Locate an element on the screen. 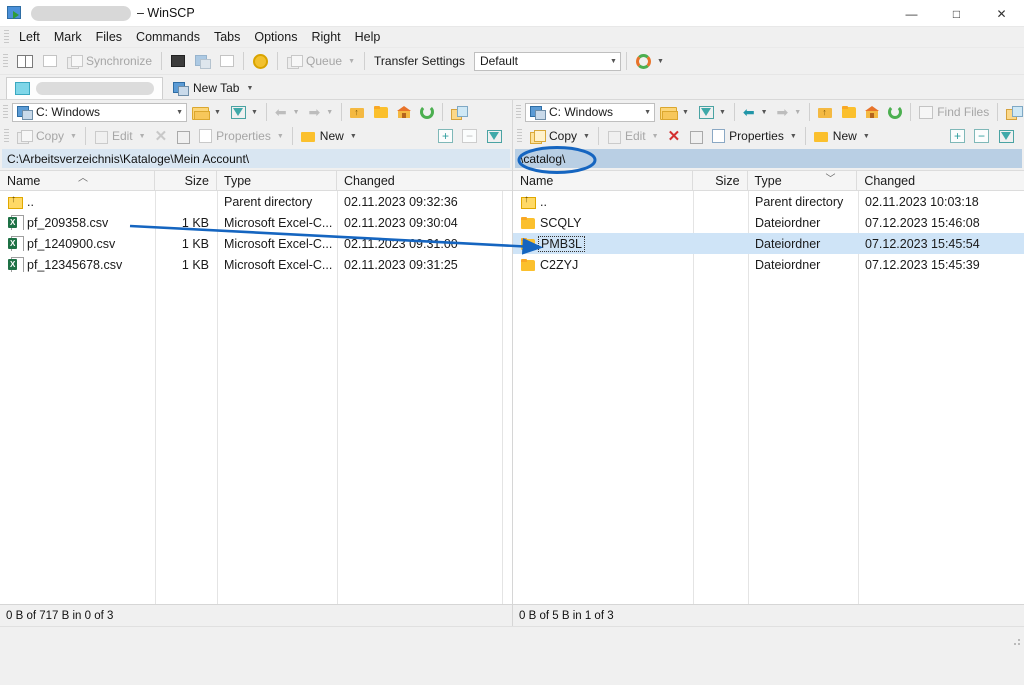 The width and height of the screenshot is (1024, 685). menu-item-left: Left is located at coordinates (29, 37).